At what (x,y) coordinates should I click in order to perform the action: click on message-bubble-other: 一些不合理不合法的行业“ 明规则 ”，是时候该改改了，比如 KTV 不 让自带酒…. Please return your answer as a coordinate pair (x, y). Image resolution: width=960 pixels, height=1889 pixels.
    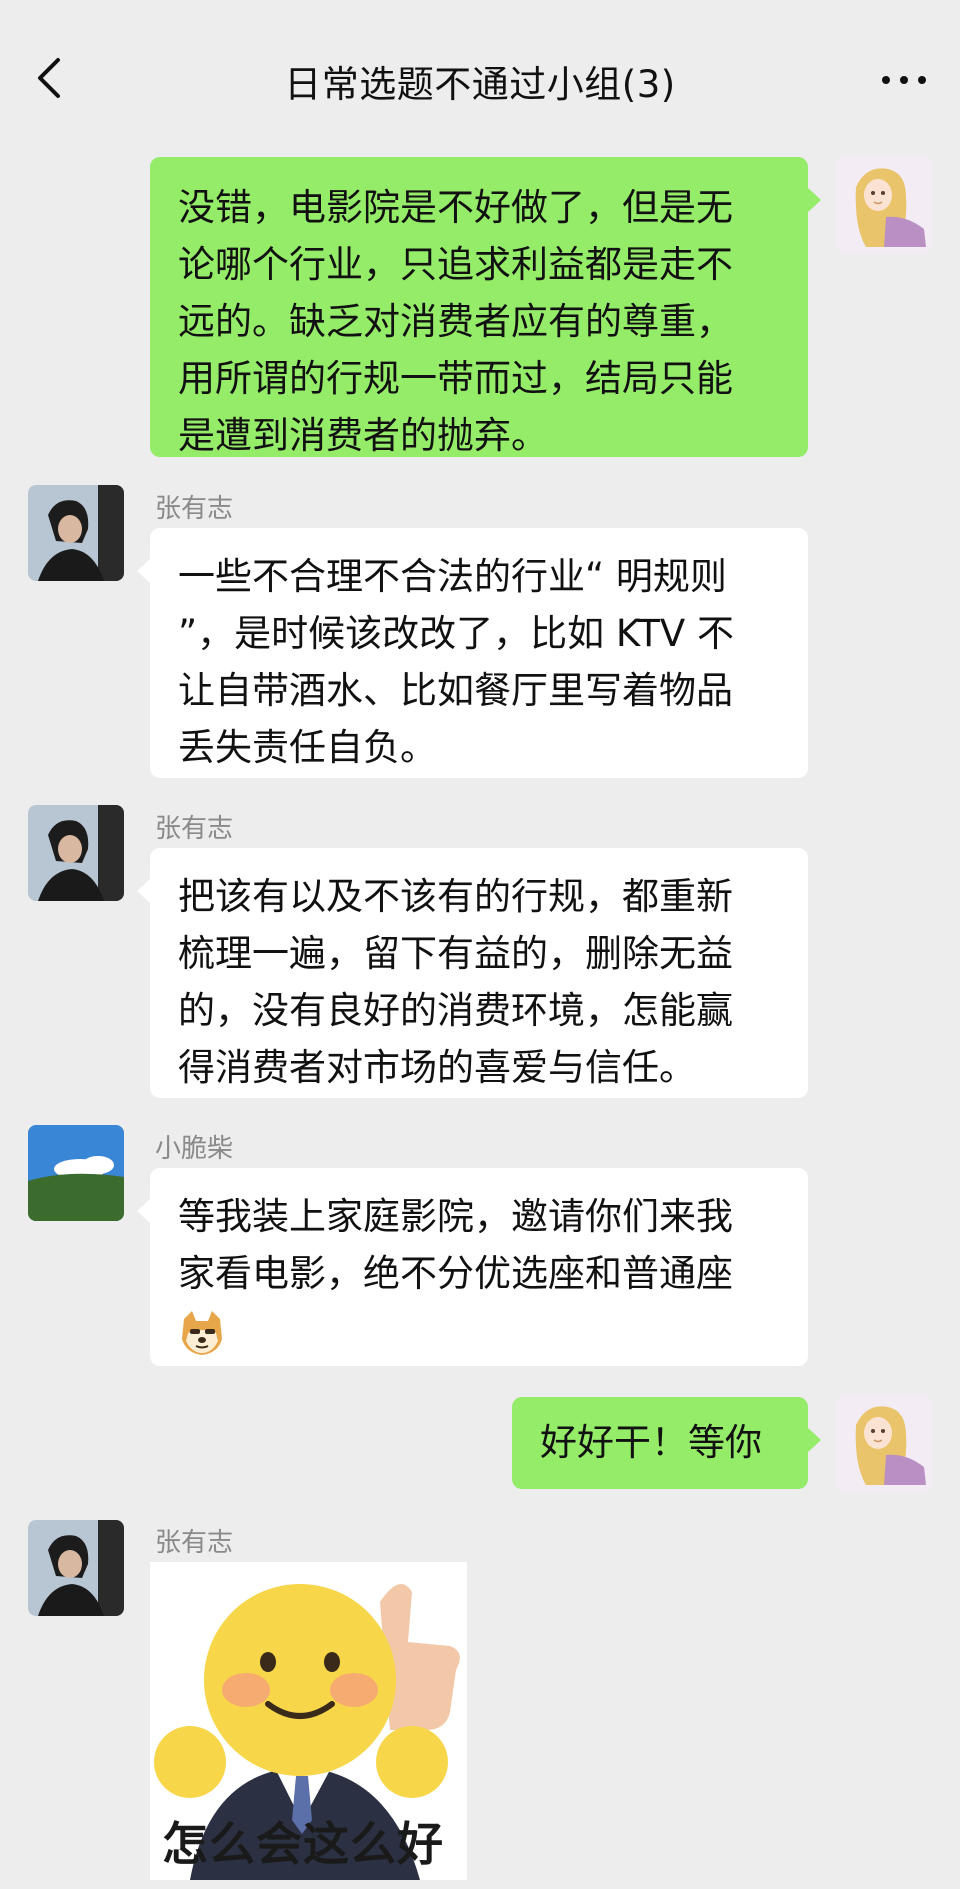
    Looking at the image, I should click on (472, 653).